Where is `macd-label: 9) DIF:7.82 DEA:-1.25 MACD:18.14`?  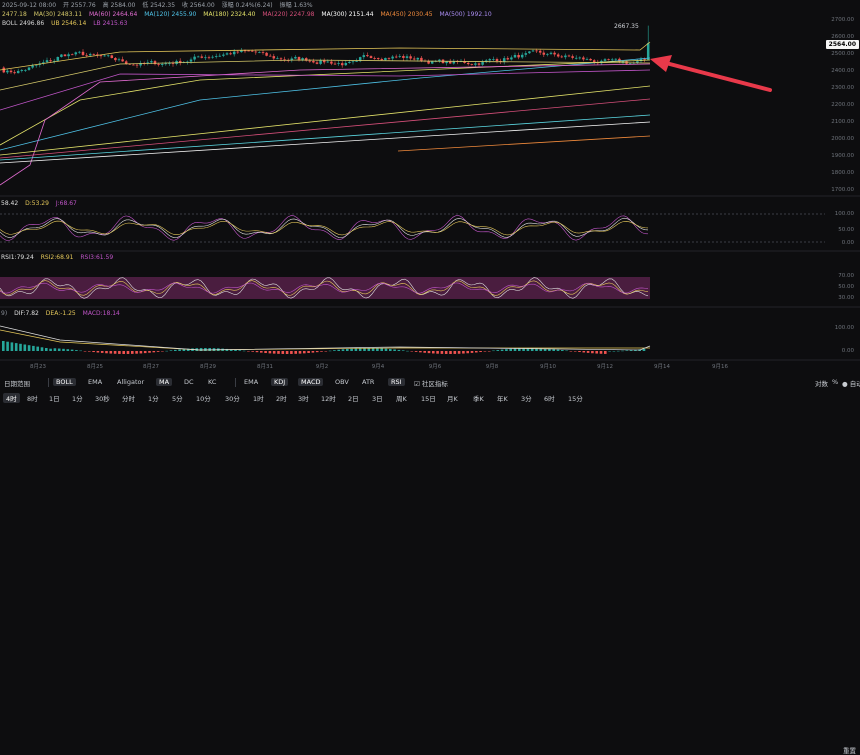
macd-label: 9) DIF:7.82 DEA:-1.25 MACD:18.14 is located at coordinates (60, 313).